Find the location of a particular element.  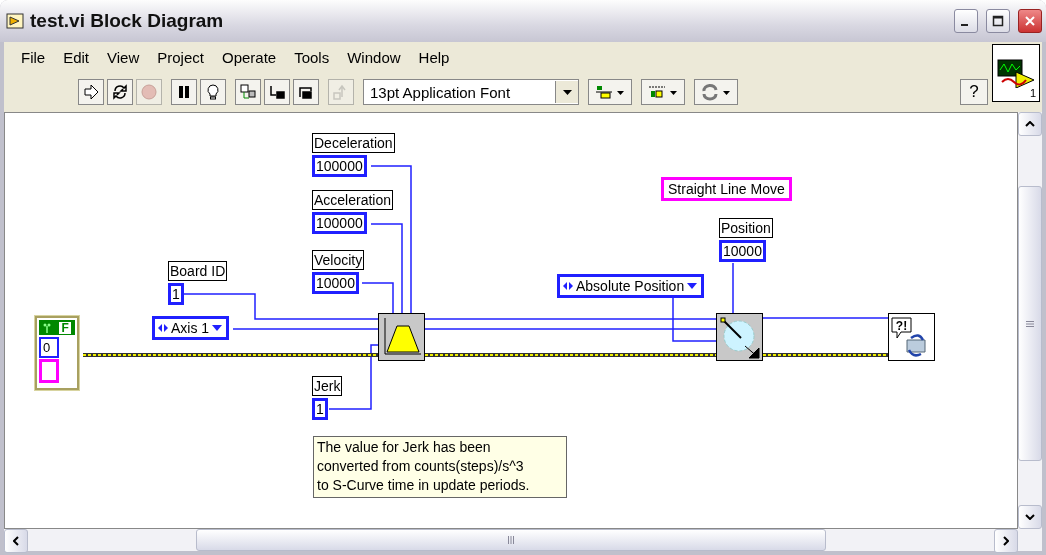

vertical-scrollbar is located at coordinates (1030, 320).